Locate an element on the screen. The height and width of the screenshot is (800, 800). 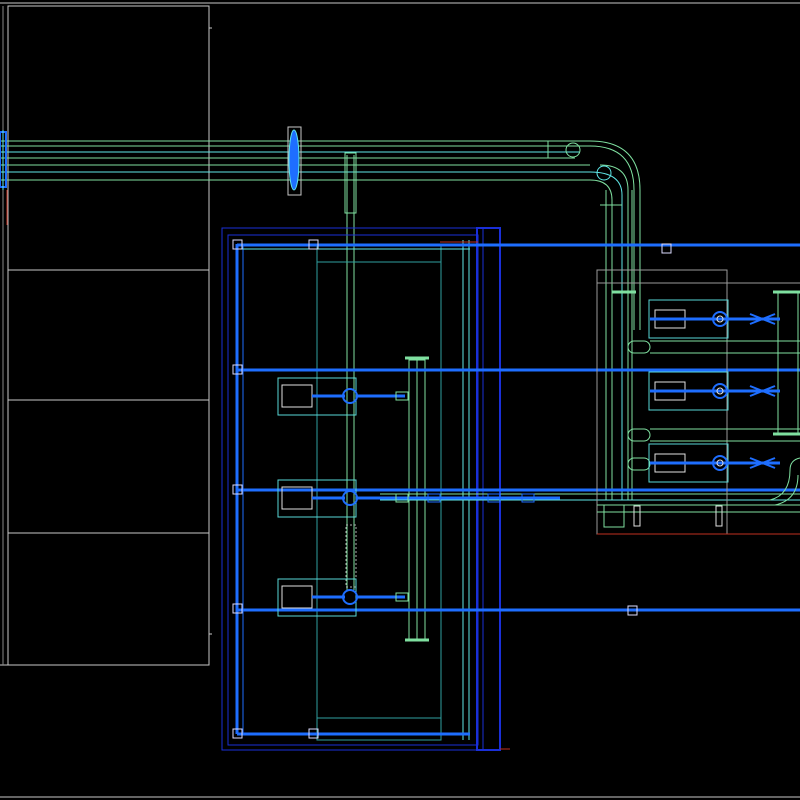
skid-foot-left is located at coordinates (614, 516).